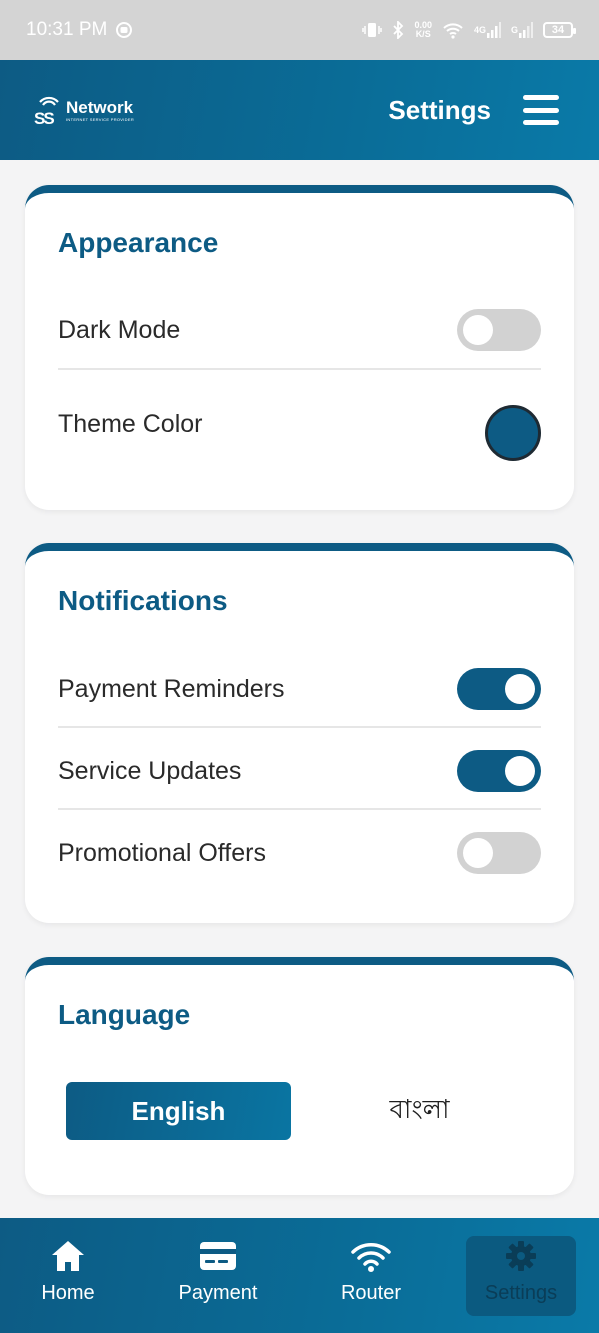 The width and height of the screenshot is (599, 1333). What do you see at coordinates (299, 771) in the screenshot?
I see `service-updates-row: Service Updates` at bounding box center [299, 771].